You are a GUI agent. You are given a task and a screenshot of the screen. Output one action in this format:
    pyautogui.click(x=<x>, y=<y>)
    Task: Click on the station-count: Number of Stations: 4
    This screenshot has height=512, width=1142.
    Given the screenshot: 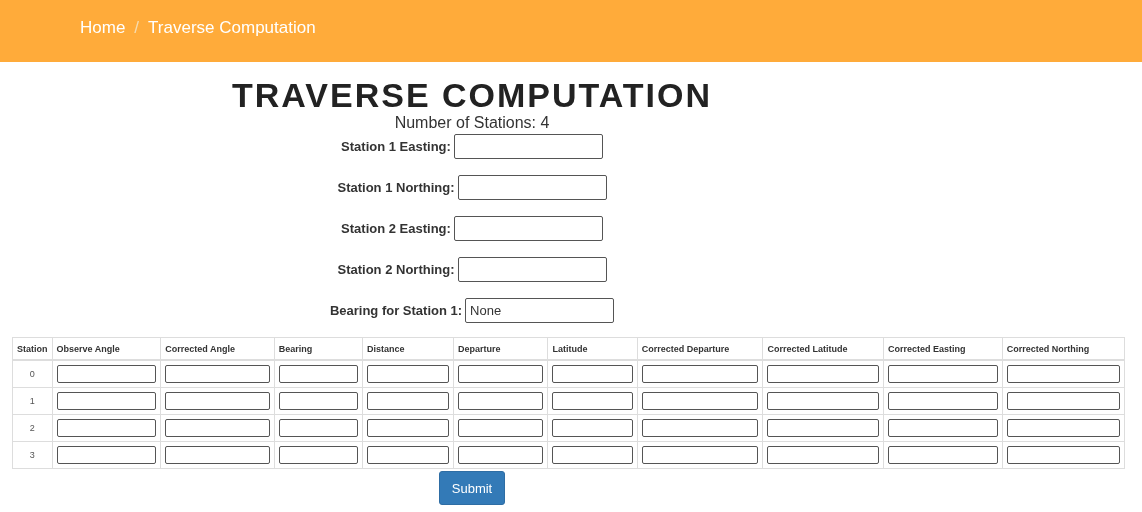 What is the action you would take?
    pyautogui.click(x=472, y=123)
    